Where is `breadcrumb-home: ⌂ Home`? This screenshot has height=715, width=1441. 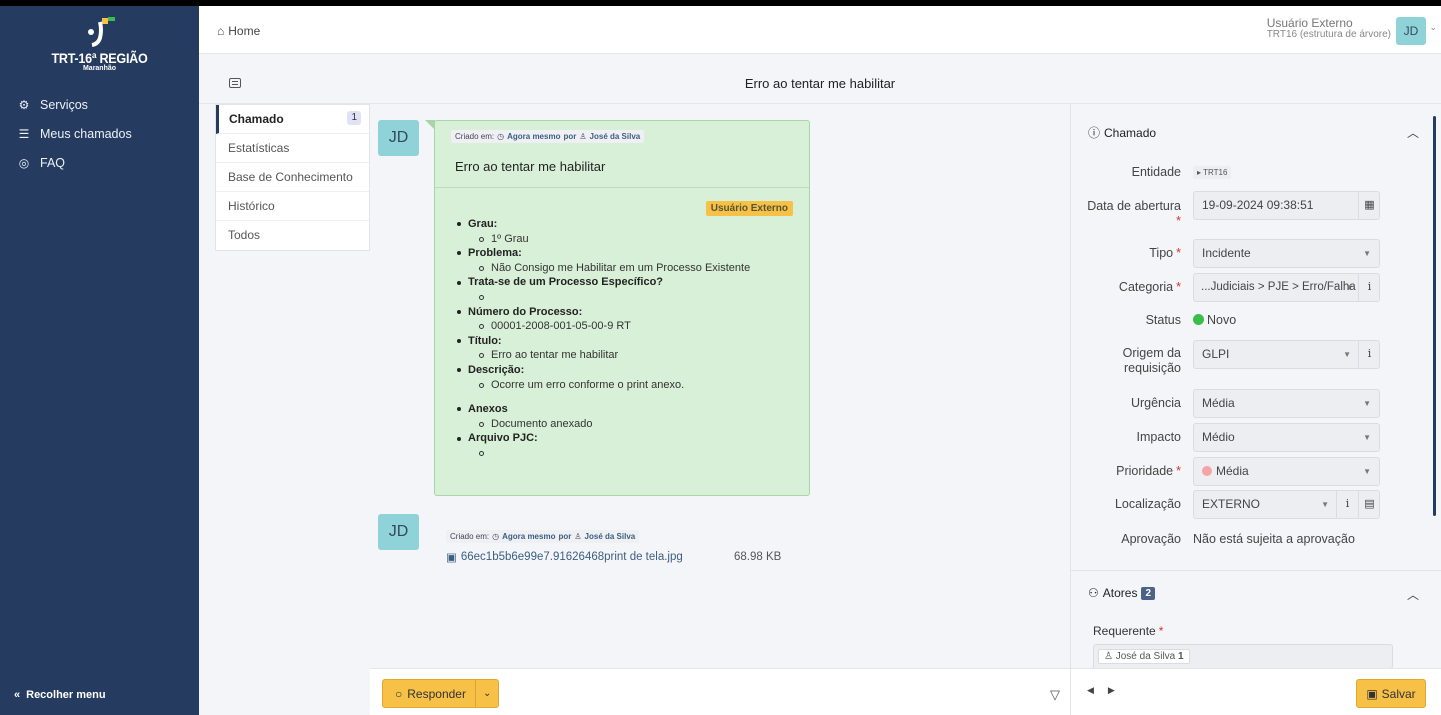
breadcrumb-home: ⌂ Home is located at coordinates (238, 31).